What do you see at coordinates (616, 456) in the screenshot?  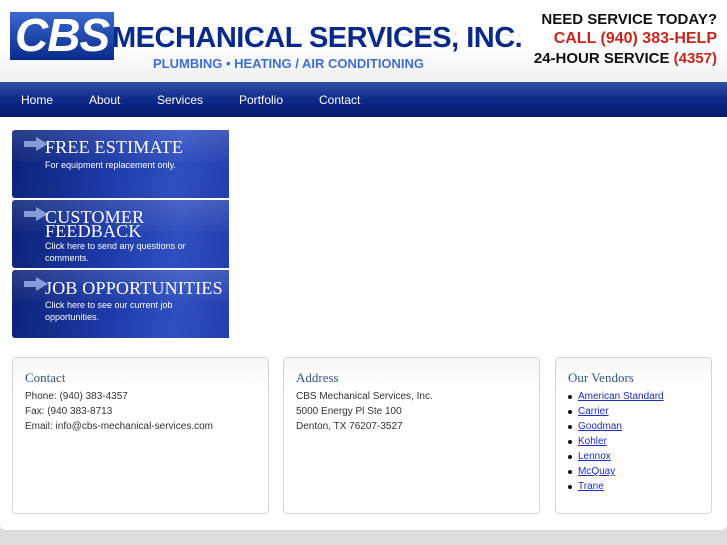 I see `vendor-item: Lennox` at bounding box center [616, 456].